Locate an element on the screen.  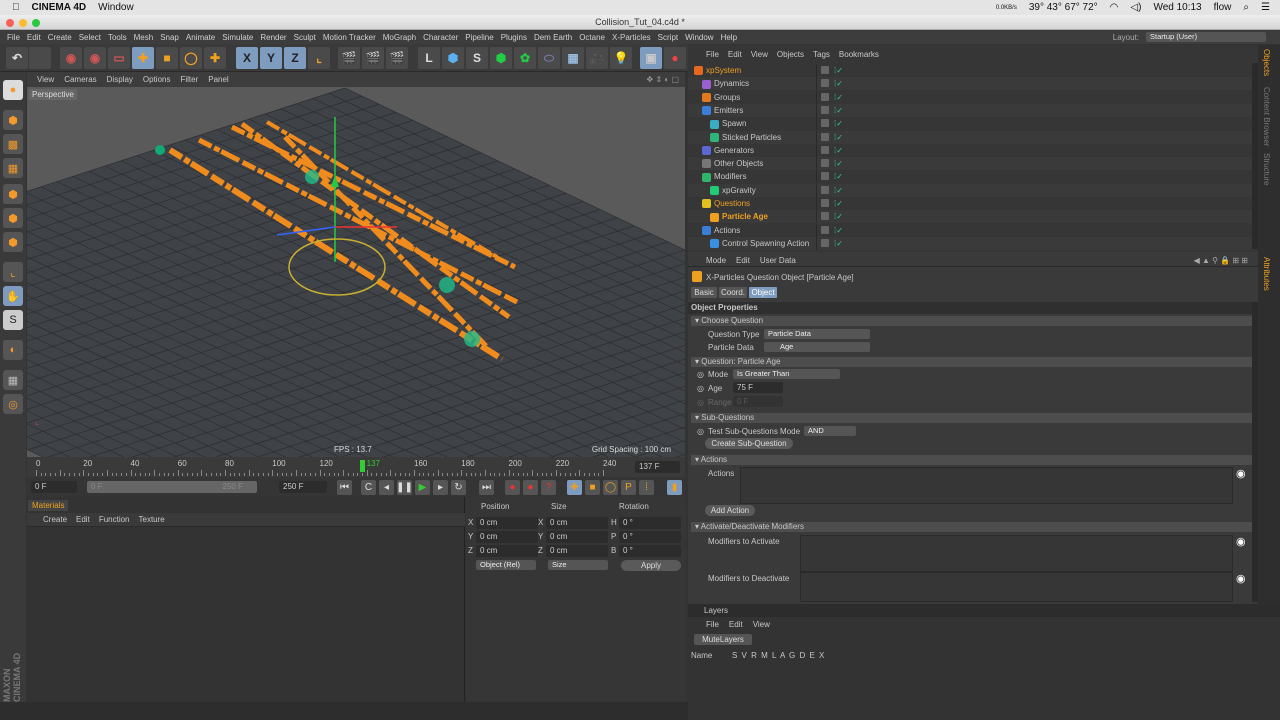
create-sub-question-button: Create Sub-Question is located at coordinates (749, 443).